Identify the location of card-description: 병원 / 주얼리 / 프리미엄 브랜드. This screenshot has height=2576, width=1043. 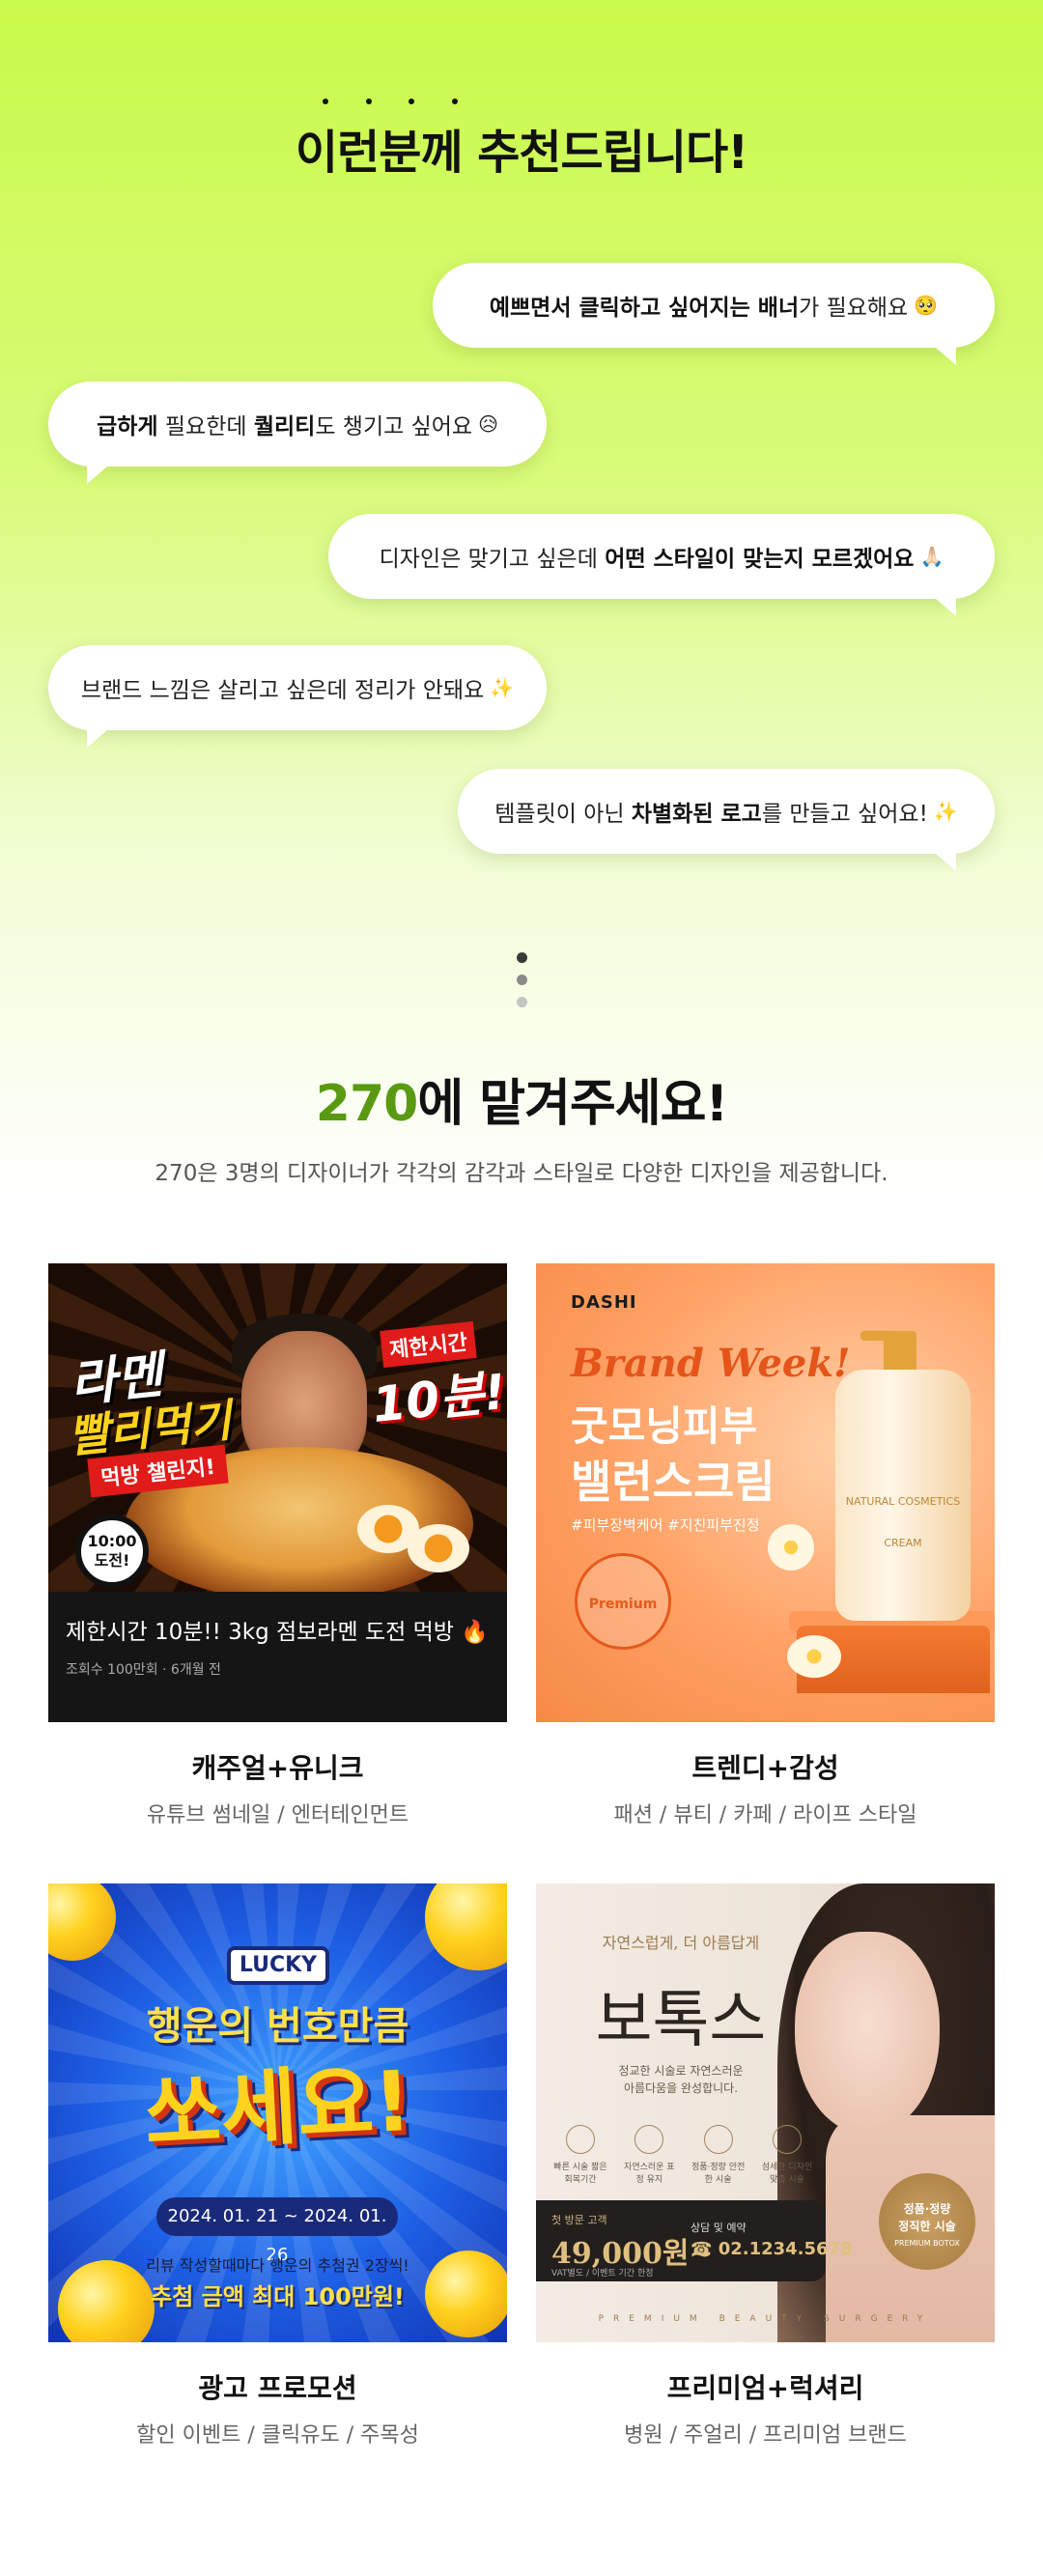
(766, 2435).